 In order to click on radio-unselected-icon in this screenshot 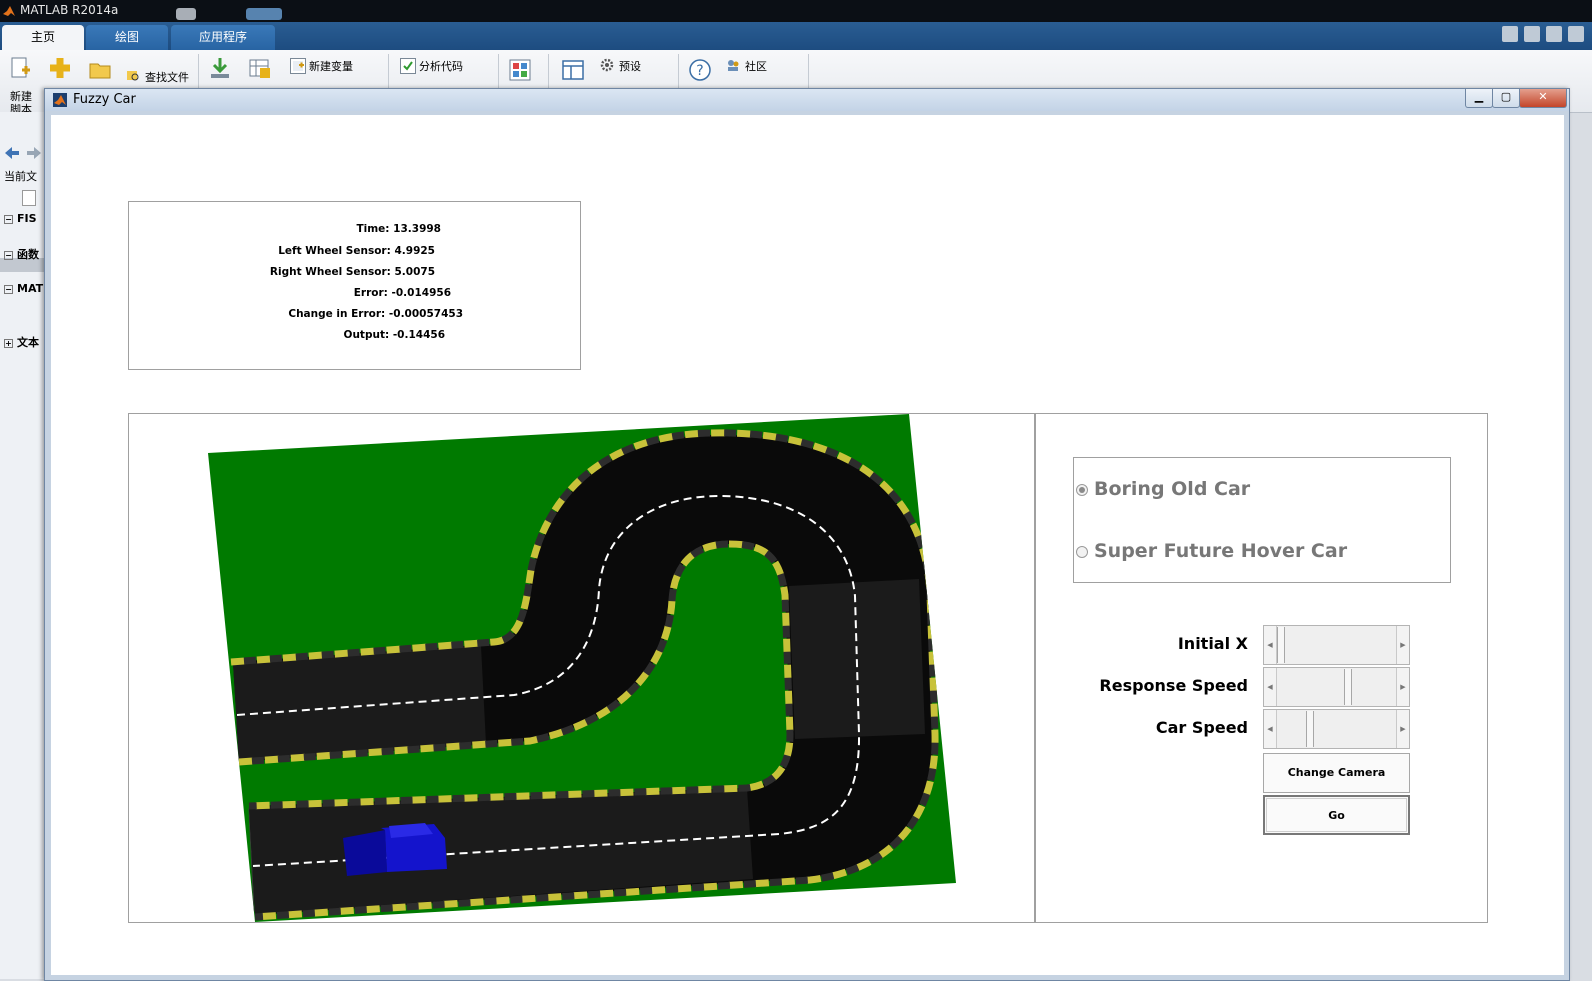, I will do `click(1082, 551)`.